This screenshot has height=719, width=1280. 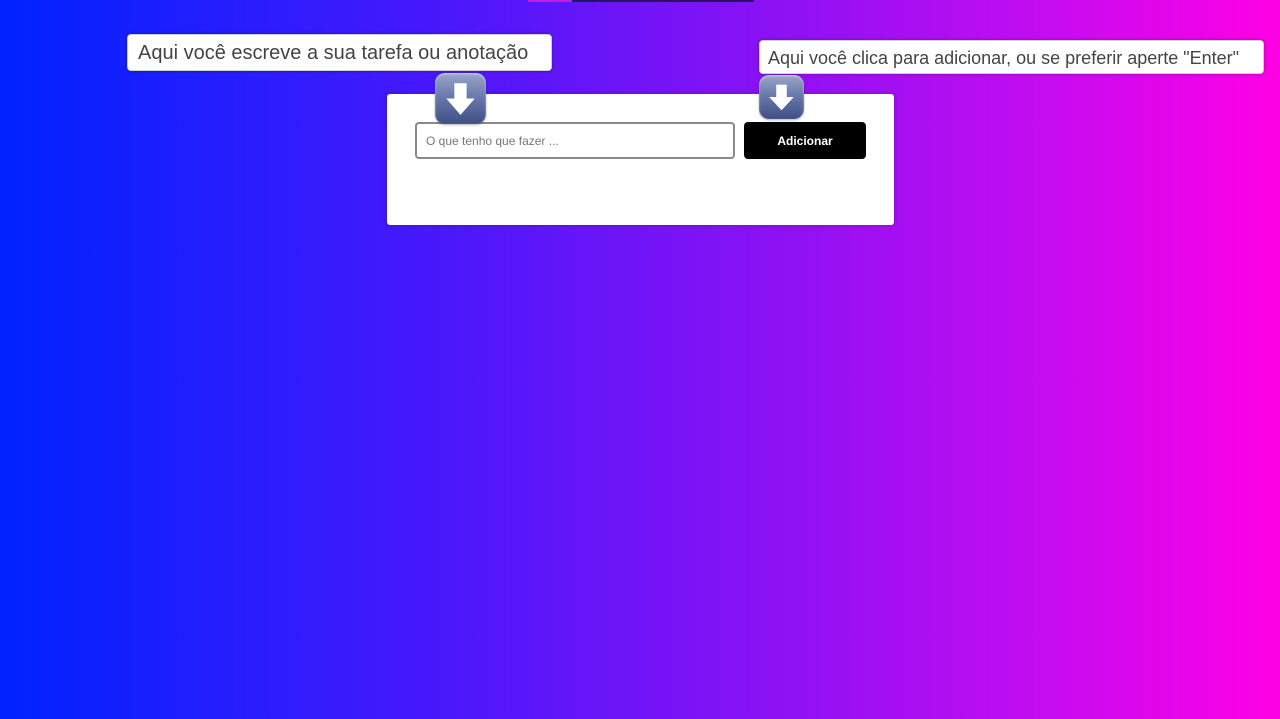 I want to click on add-button: Adicionar, so click(x=805, y=140).